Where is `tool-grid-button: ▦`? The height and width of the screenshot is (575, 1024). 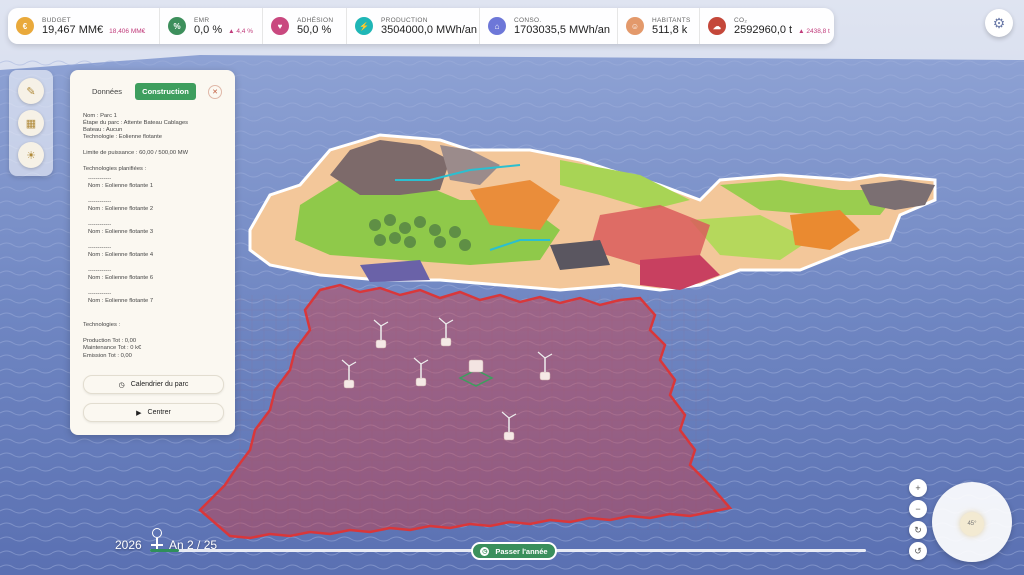 tool-grid-button: ▦ is located at coordinates (31, 123).